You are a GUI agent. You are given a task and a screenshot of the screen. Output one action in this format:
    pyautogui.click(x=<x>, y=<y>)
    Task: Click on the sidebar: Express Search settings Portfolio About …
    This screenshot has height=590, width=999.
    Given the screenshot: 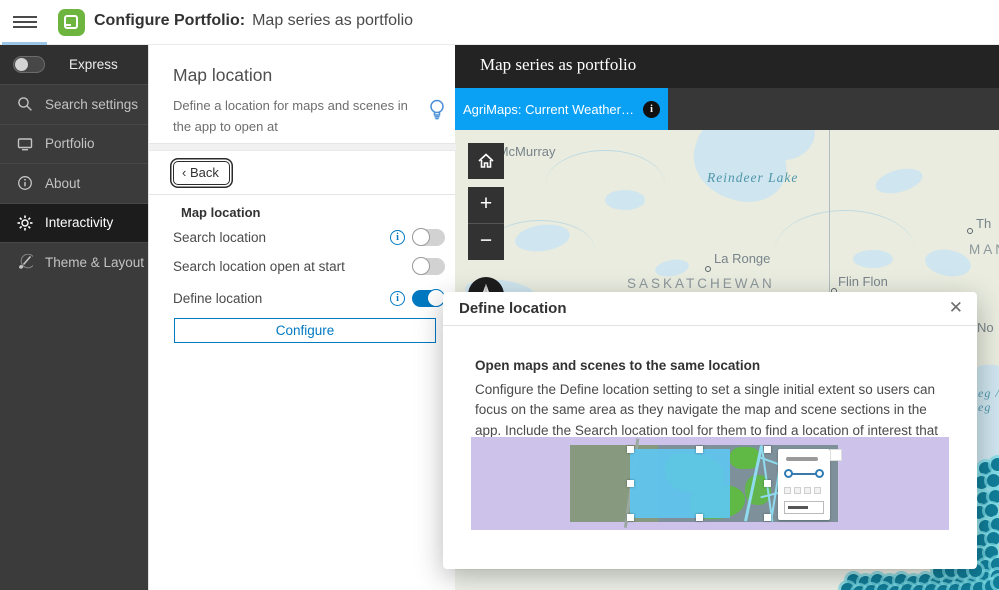 What is the action you would take?
    pyautogui.click(x=74, y=317)
    